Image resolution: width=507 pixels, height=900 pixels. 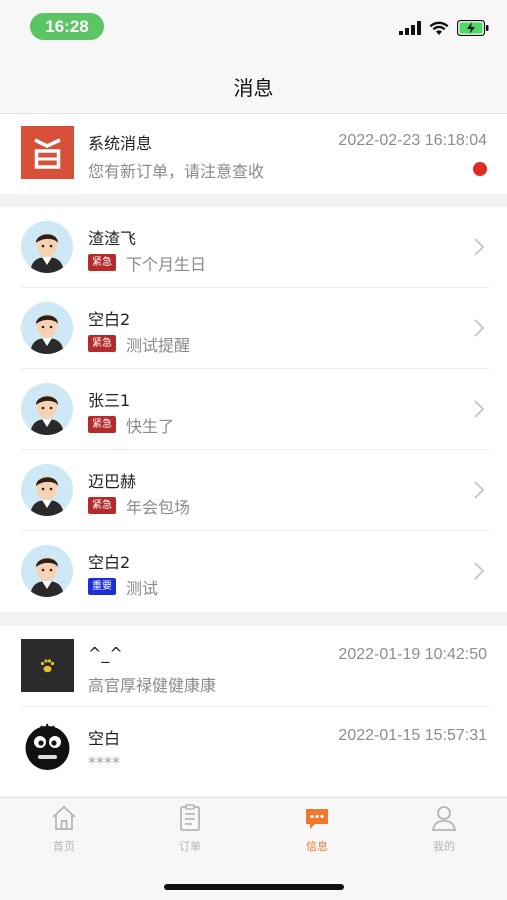 I want to click on system-message-logo, so click(x=47, y=152).